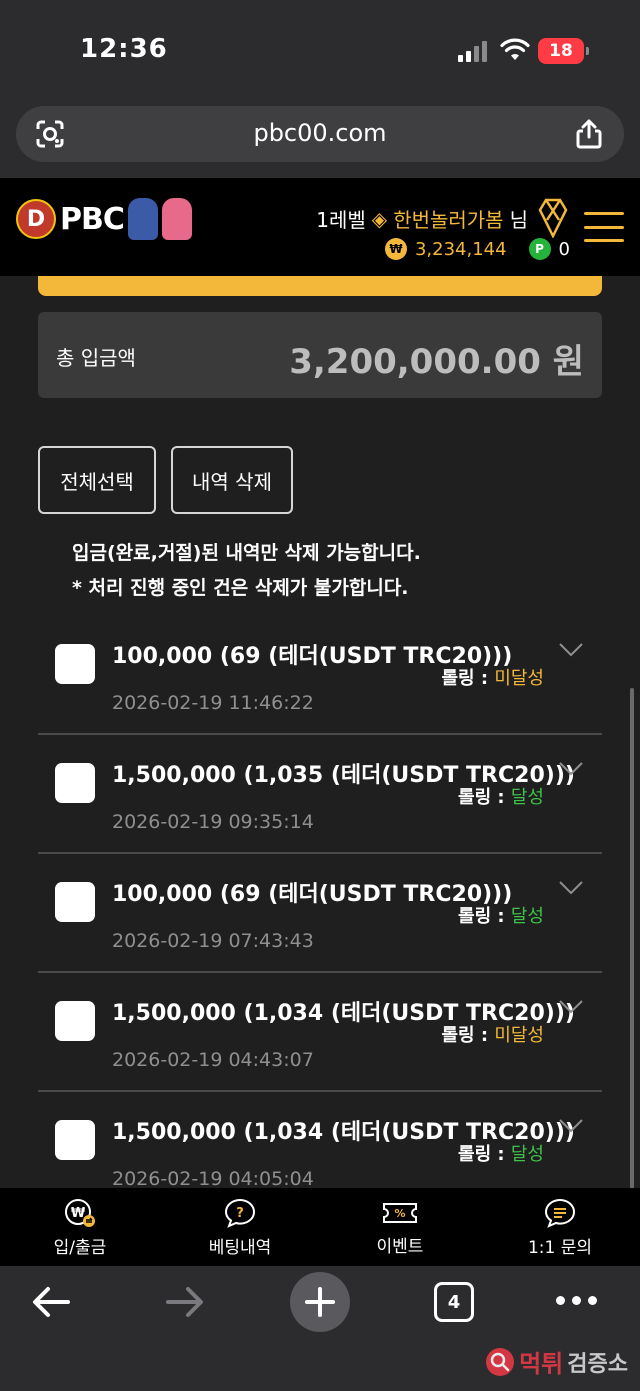 Image resolution: width=640 pixels, height=1391 pixels. I want to click on delete-history-button: 내역 삭제, so click(232, 480).